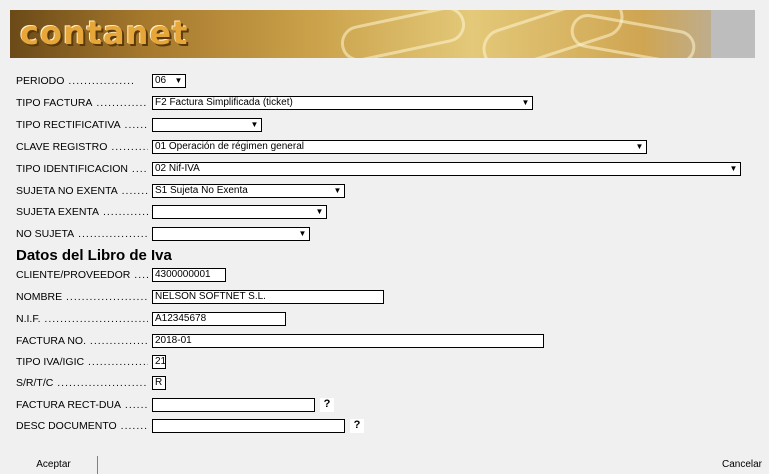  What do you see at coordinates (231, 234) in the screenshot?
I see `no-sujeta-select: ▼` at bounding box center [231, 234].